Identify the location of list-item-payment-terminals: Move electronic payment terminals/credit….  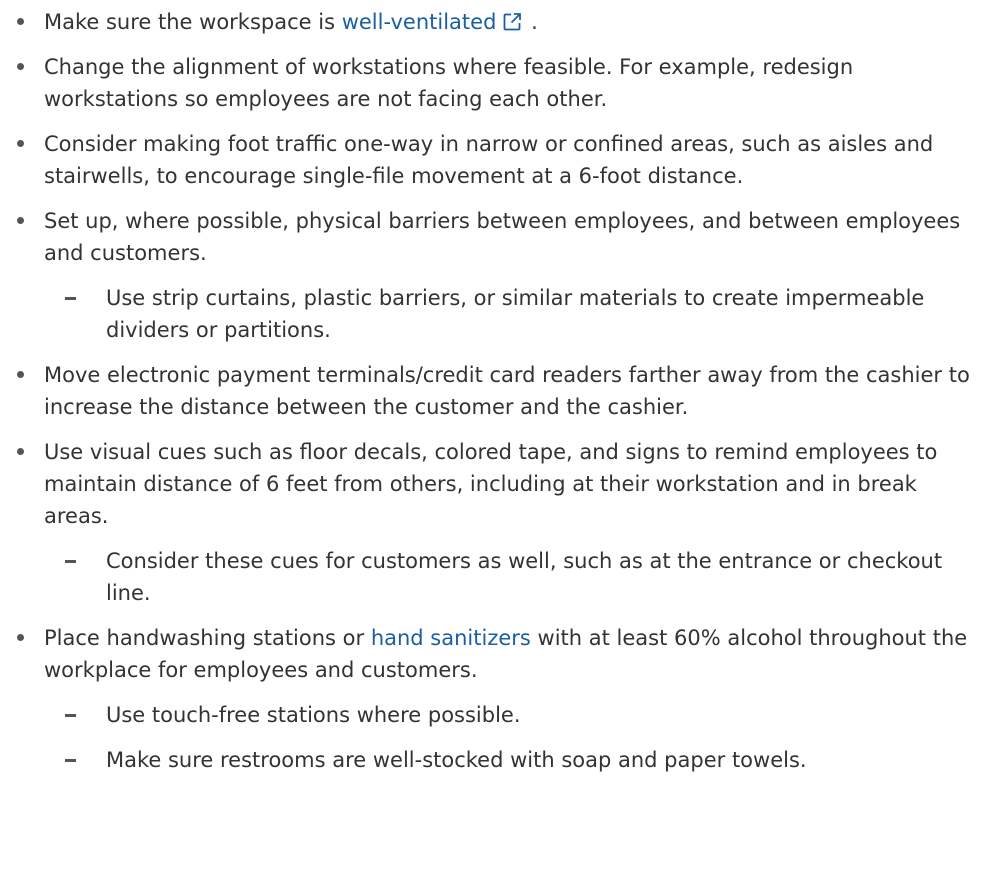
(491, 391).